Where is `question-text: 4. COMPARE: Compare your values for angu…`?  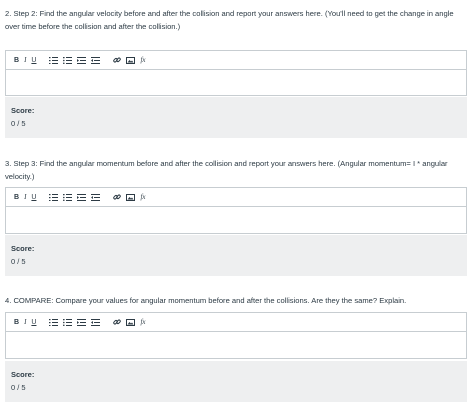
question-text: 4. COMPARE: Compare your values for angu… is located at coordinates (206, 300).